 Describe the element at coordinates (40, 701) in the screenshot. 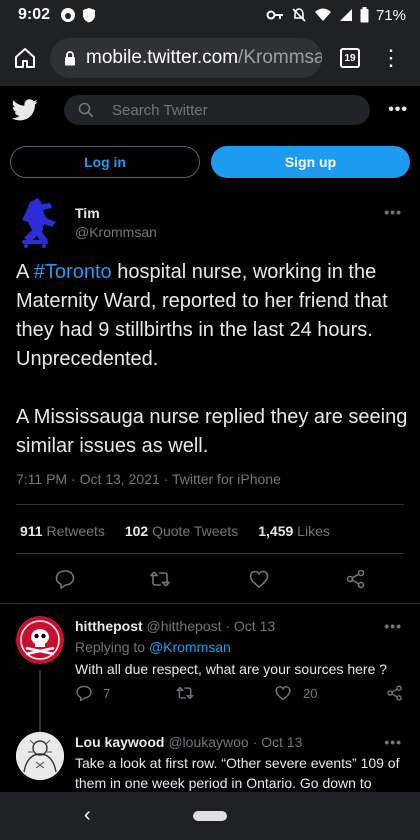

I see `thread-line` at that location.